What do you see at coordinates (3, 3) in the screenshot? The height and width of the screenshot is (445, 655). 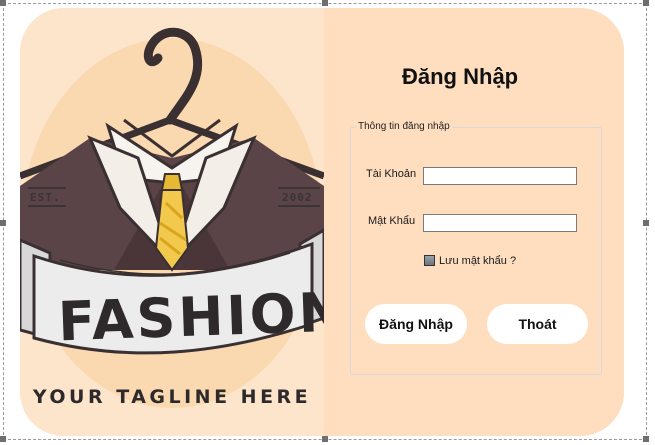 I see `resize-handle-top-left` at bounding box center [3, 3].